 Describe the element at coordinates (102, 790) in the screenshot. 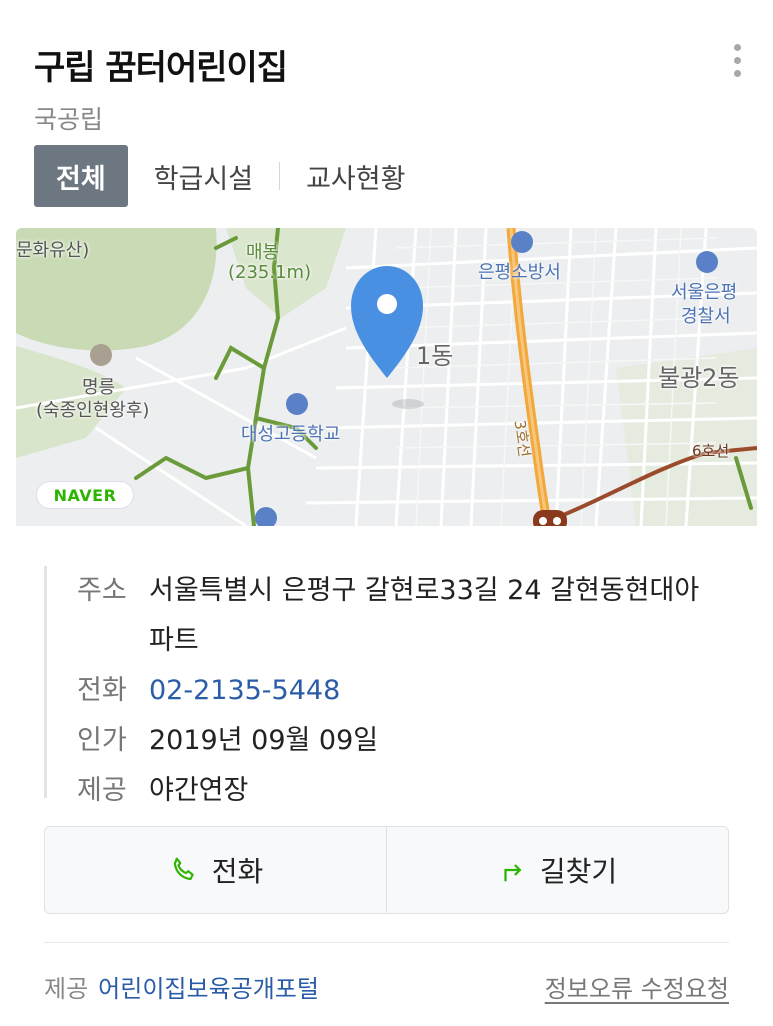

I see `service-label: 제공` at that location.